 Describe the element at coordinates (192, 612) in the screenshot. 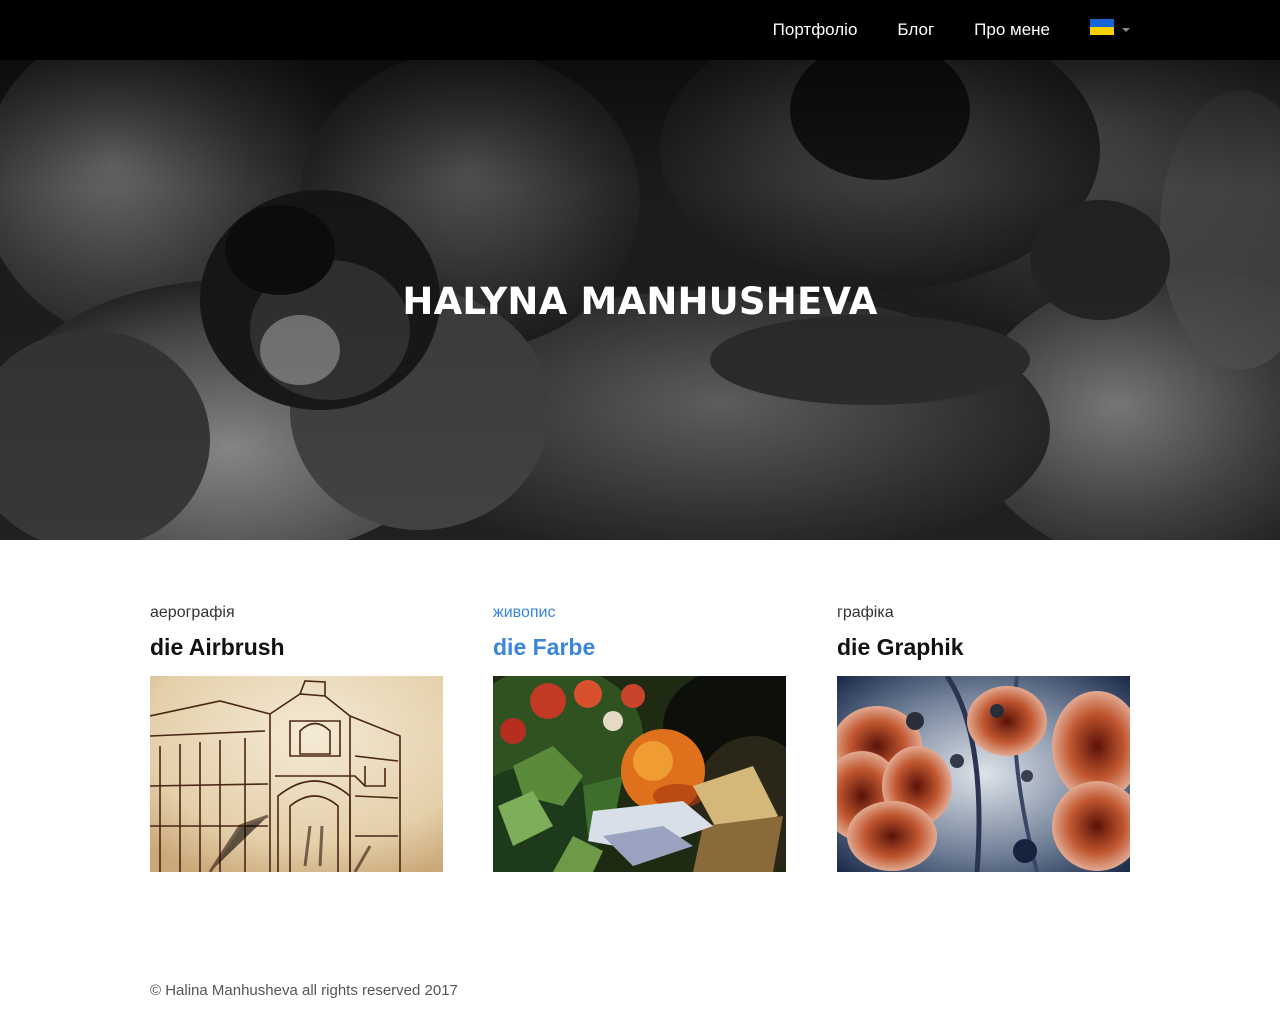

I see `category-subtitle: аерографія` at that location.